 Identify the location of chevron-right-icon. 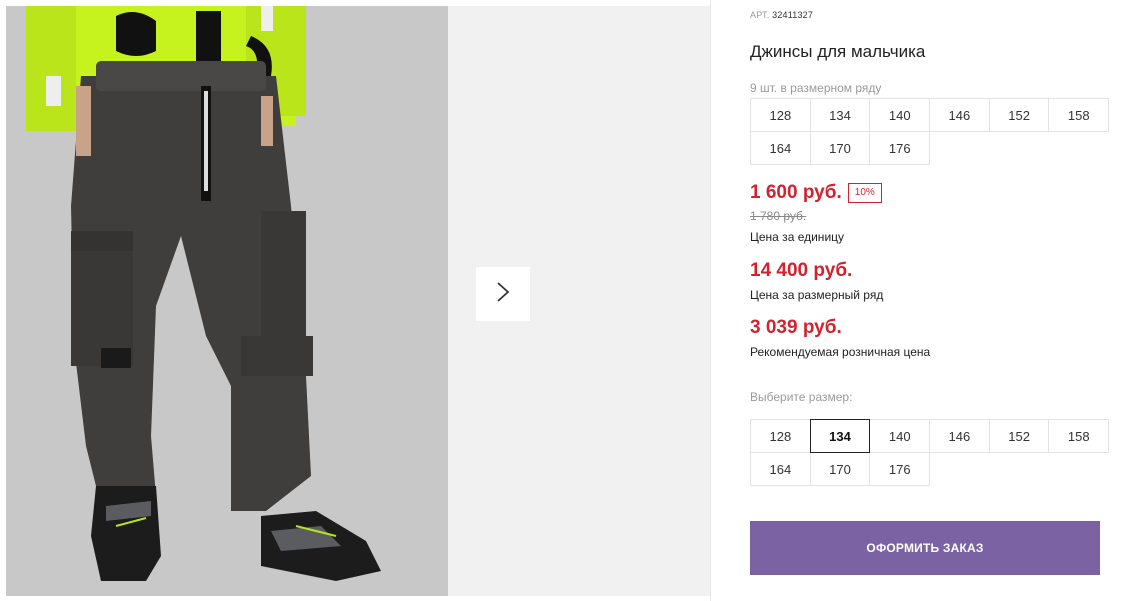
(503, 294).